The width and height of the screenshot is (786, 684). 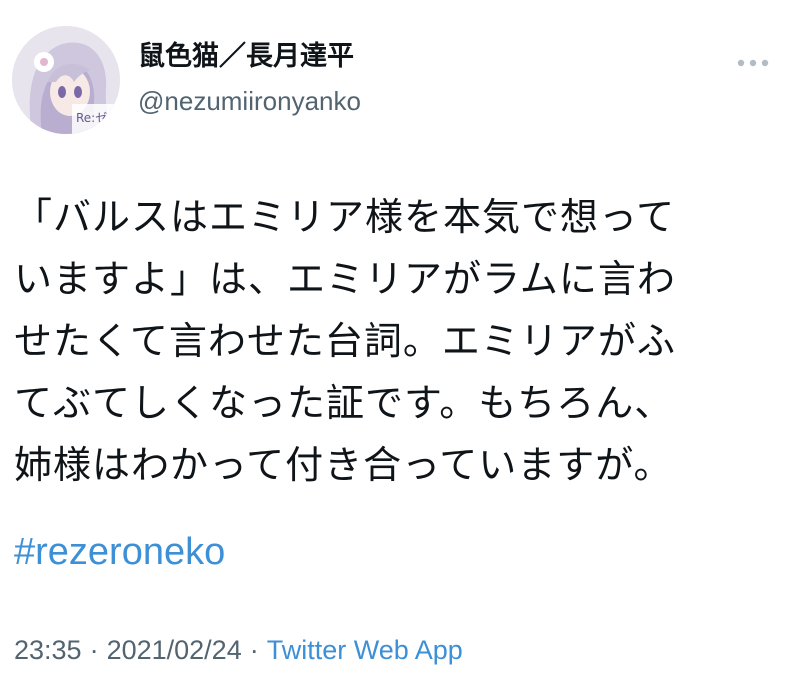 What do you see at coordinates (249, 79) in the screenshot?
I see `author-names: 鼠色猫／長月達平 @nezumiironyanko` at bounding box center [249, 79].